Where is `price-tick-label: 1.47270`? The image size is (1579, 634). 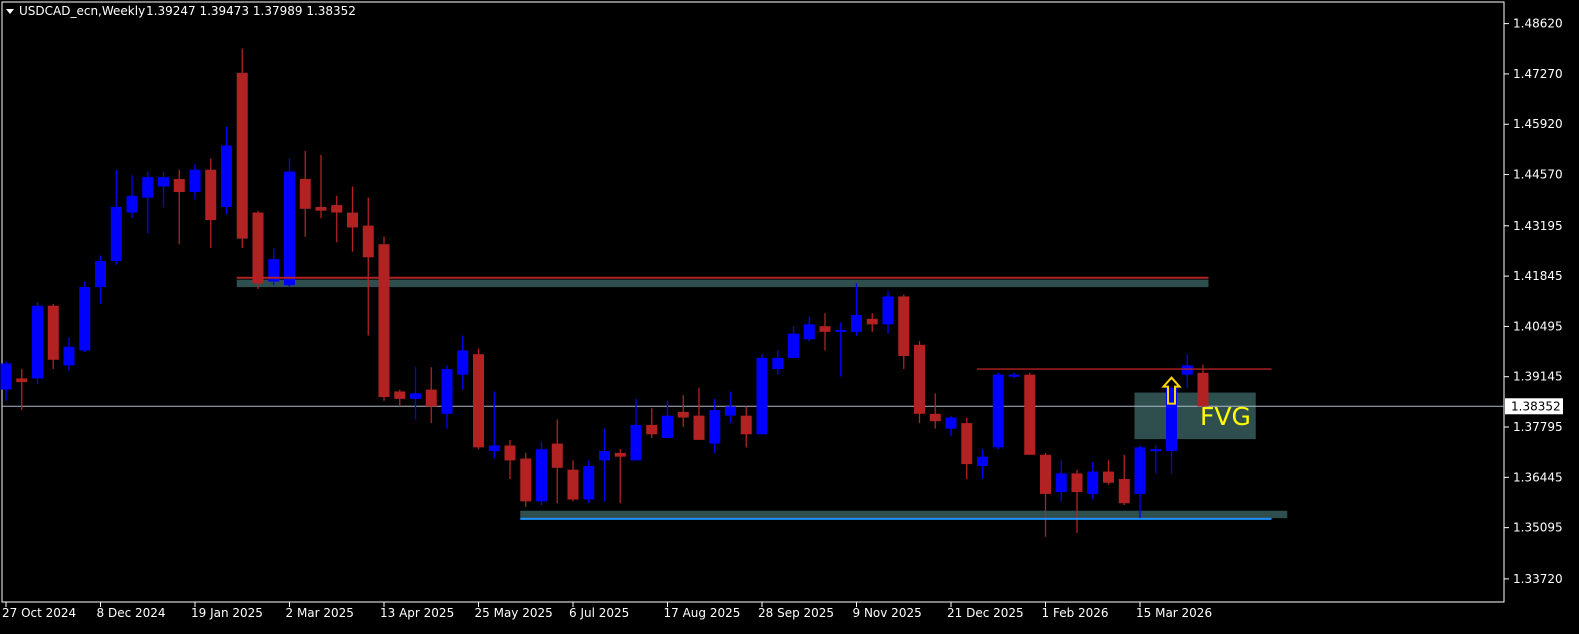
price-tick-label: 1.47270 is located at coordinates (1538, 74).